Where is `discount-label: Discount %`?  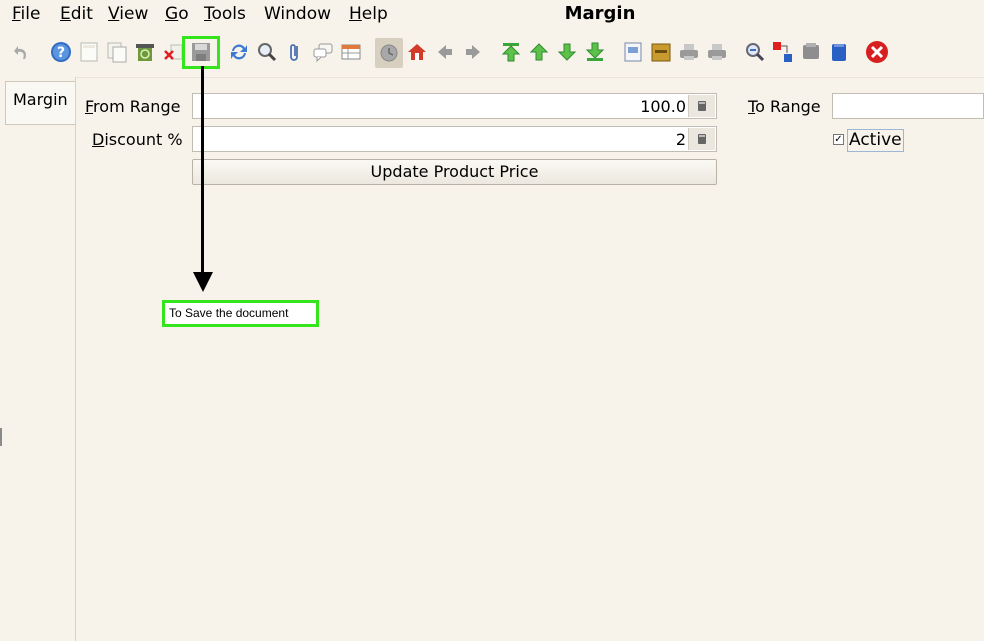 discount-label: Discount % is located at coordinates (137, 139).